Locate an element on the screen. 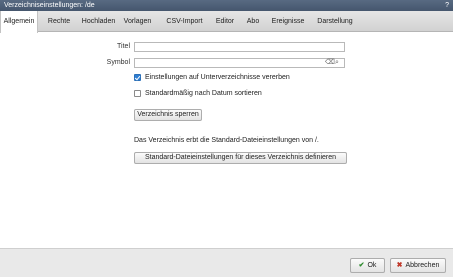  cross-icon: ✖ is located at coordinates (399, 265).